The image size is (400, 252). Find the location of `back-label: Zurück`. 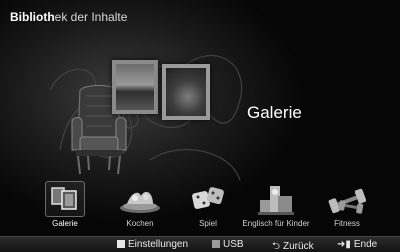

back-label: Zurück is located at coordinates (298, 246).